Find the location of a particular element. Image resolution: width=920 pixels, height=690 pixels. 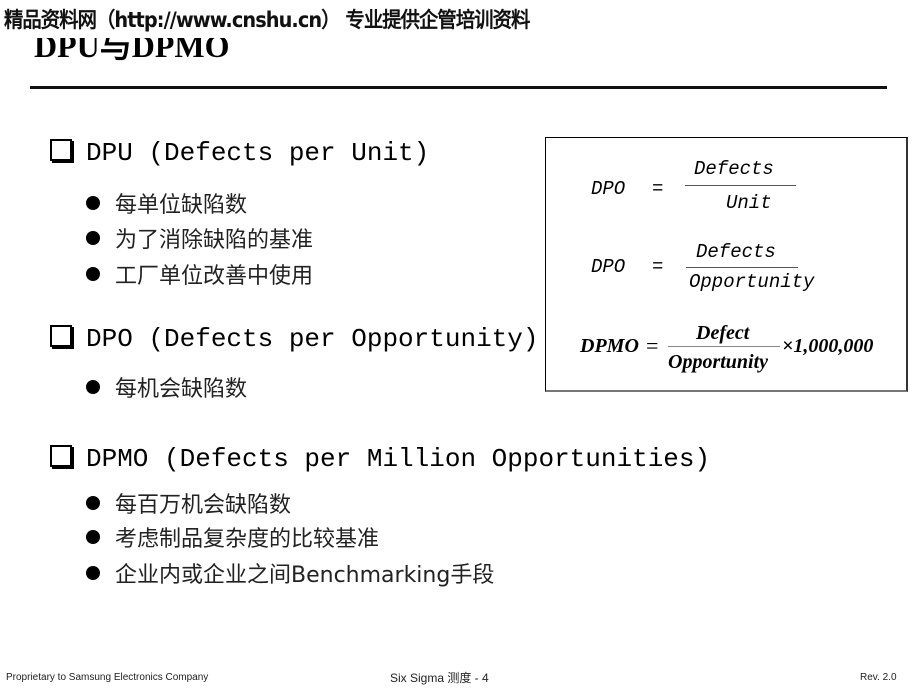

formula-3-fraction-bar is located at coordinates (724, 346).